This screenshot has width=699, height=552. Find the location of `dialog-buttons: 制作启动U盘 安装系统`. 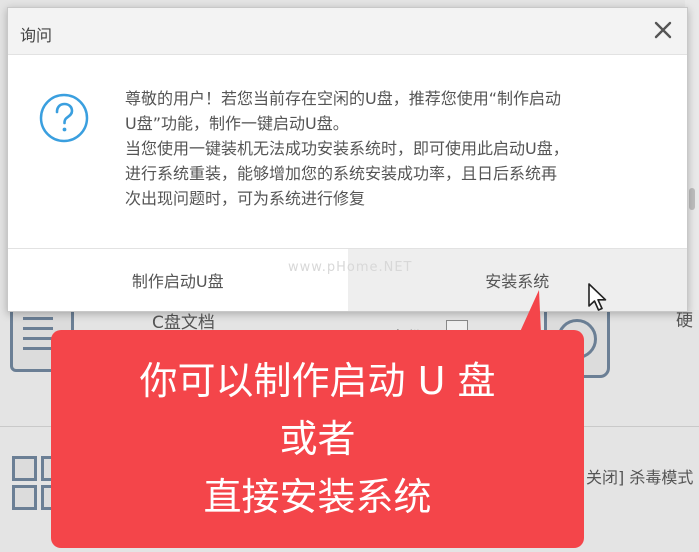

dialog-buttons: 制作启动U盘 安装系统 is located at coordinates (347, 279).